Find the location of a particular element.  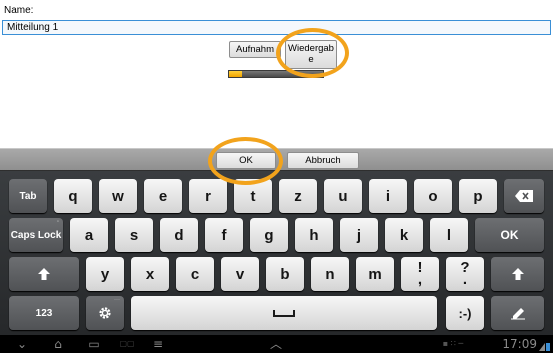

settings-icon is located at coordinates (105, 313).